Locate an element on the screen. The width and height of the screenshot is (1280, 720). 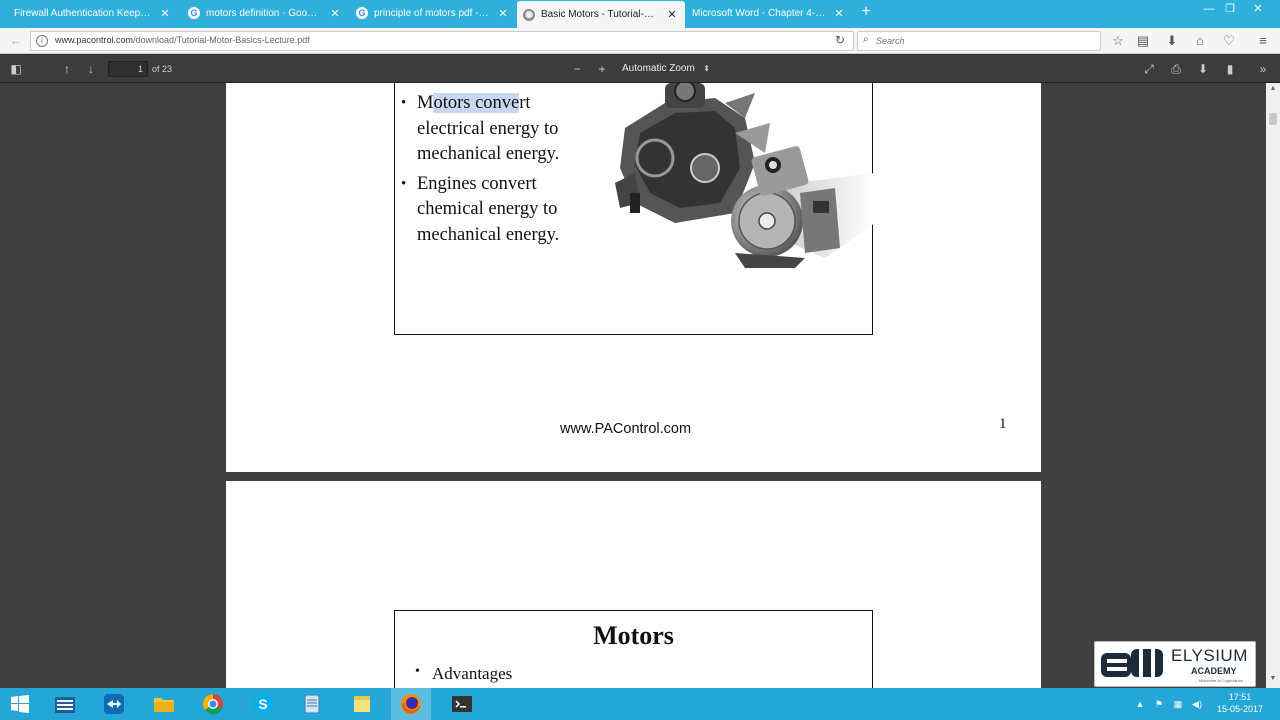
select-arrow-icon: ⬍ is located at coordinates (706, 68).